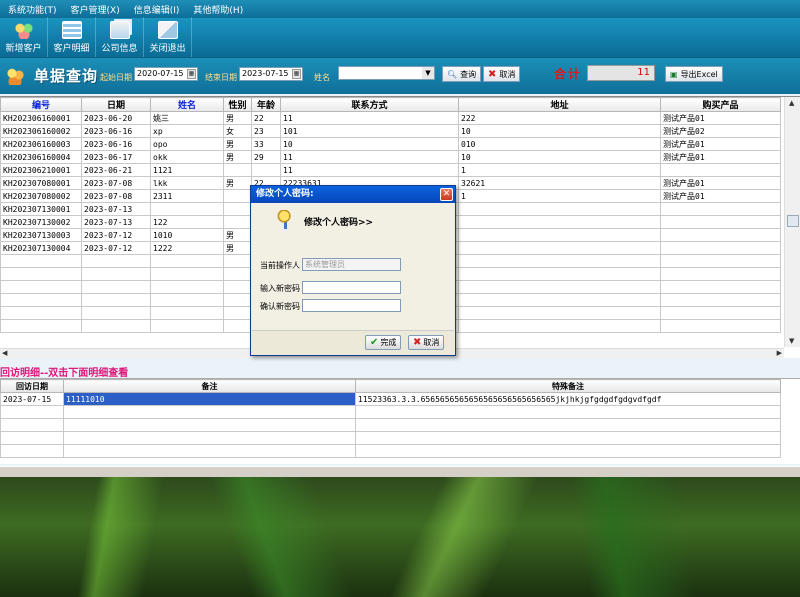  What do you see at coordinates (265, 73) in the screenshot?
I see `end-date-value: 2023-07-15` at bounding box center [265, 73].